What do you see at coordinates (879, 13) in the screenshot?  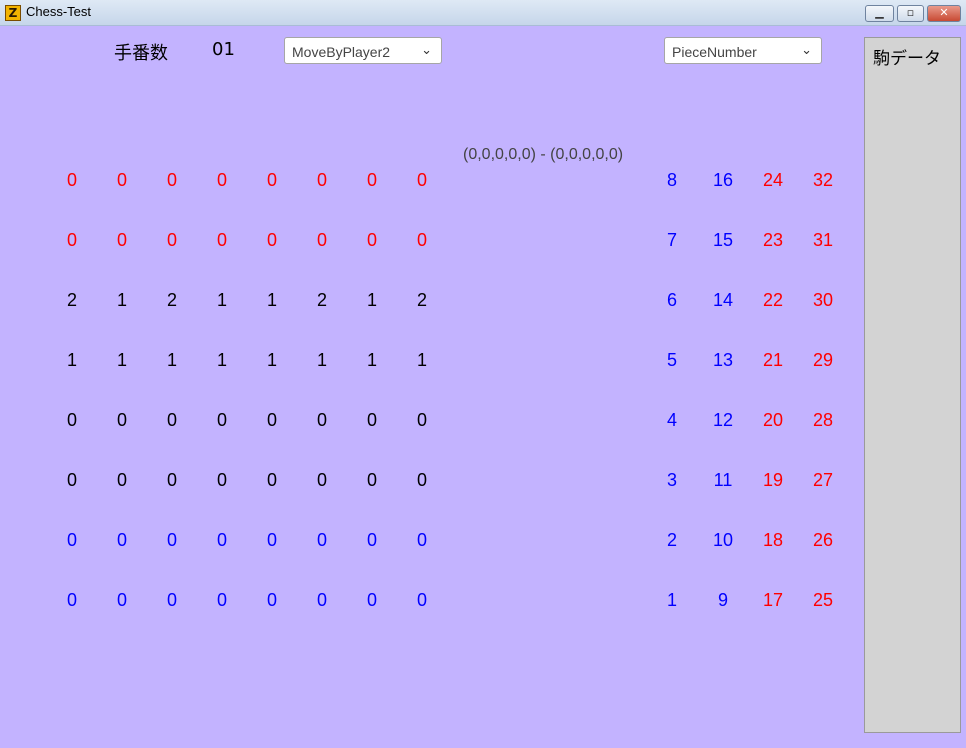 I see `minimize-button: ▁` at bounding box center [879, 13].